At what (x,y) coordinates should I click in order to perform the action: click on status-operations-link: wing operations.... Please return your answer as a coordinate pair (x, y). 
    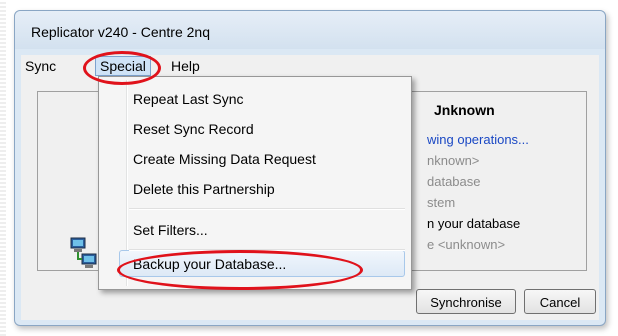
    Looking at the image, I should click on (478, 139).